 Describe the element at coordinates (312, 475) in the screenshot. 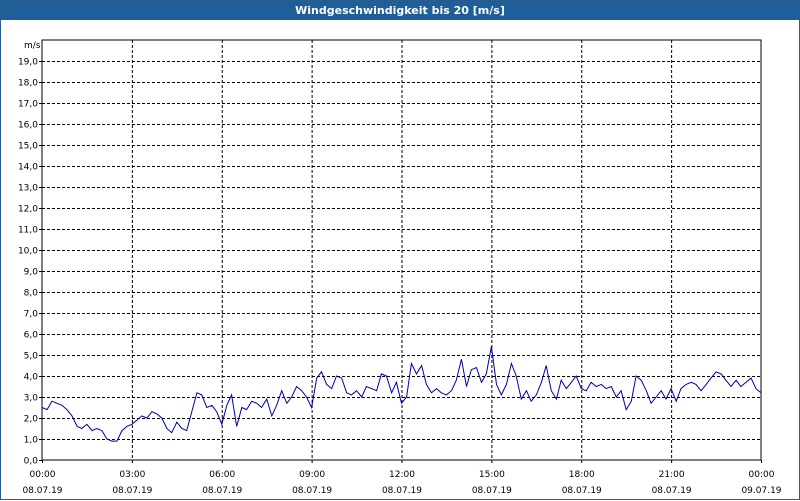

I see `x-tick-label-time: 09:00` at that location.